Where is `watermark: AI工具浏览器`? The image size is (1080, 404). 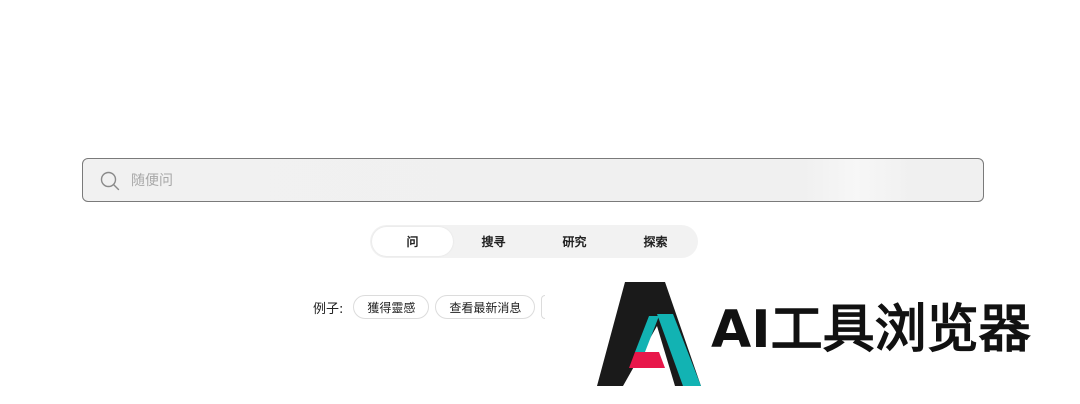
watermark: AI工具浏览器 is located at coordinates (815, 335).